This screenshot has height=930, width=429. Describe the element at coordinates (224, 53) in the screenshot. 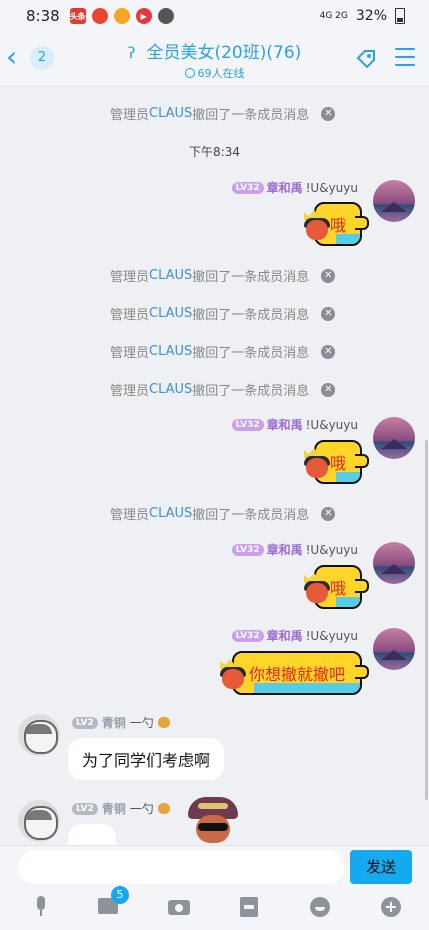

I see `group-title: 全员美女(20班)(76)` at that location.